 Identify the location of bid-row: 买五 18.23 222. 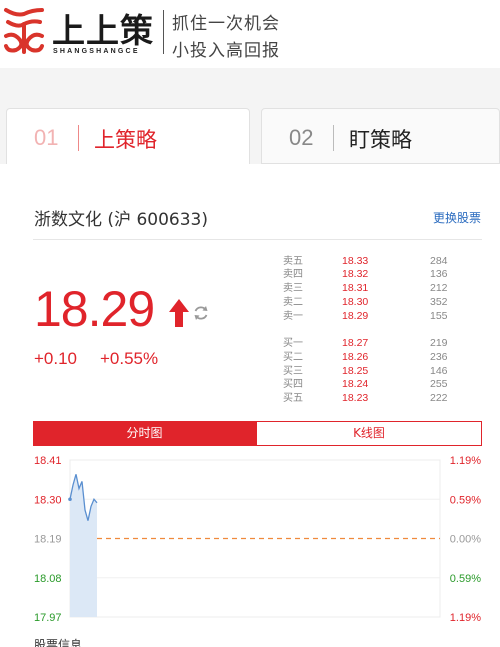
(368, 398).